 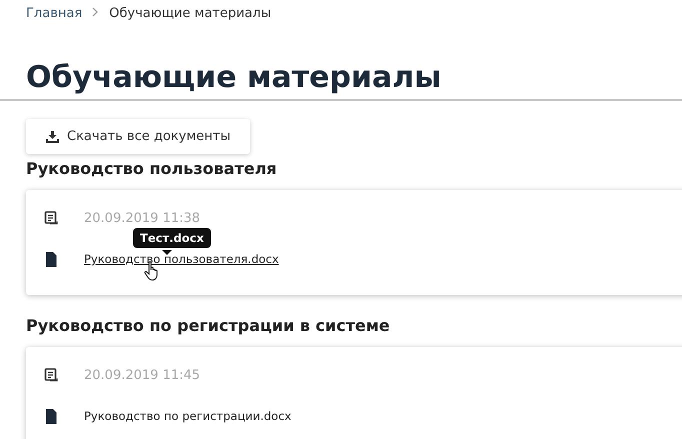 I want to click on file-link: Руководство по регистрации.docx, so click(x=188, y=416).